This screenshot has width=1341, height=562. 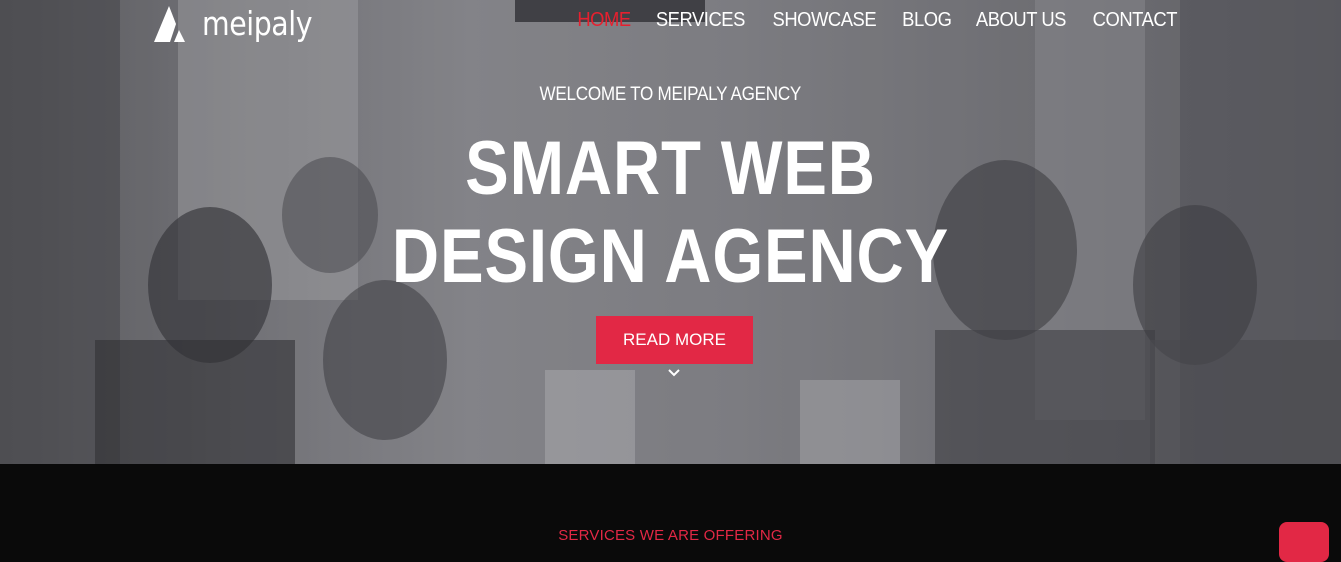 I want to click on chevron-down-icon, so click(x=674, y=373).